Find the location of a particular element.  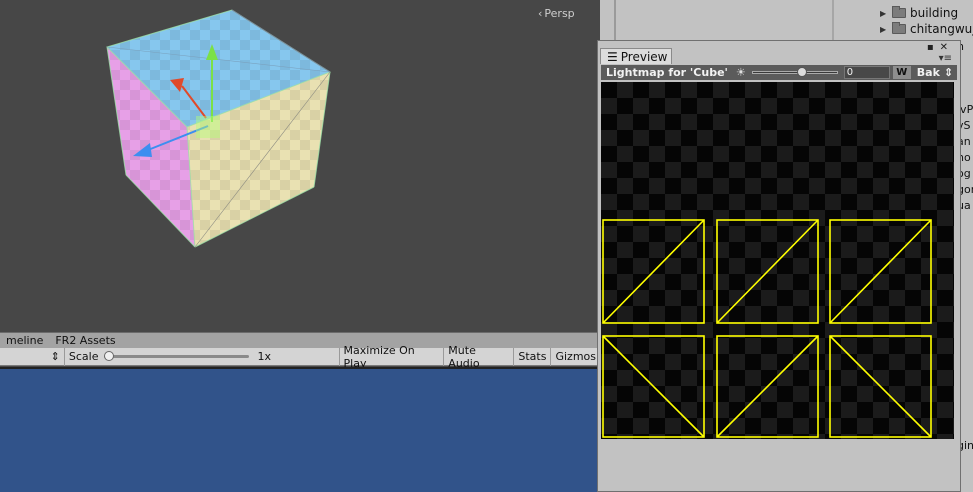

tab-bar: meline FR2 Assets is located at coordinates (300, 340).